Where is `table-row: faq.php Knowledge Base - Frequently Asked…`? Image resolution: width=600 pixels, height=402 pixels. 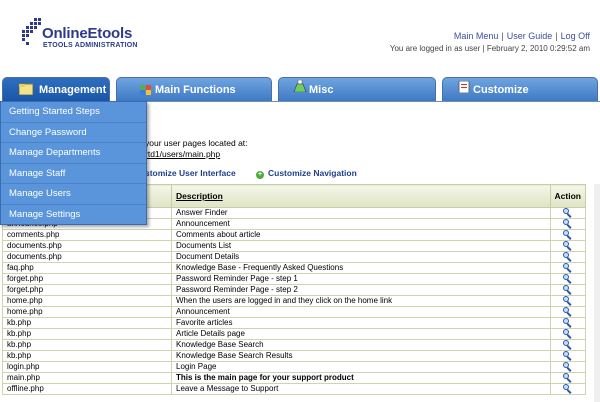 table-row: faq.php Knowledge Base - Frequently Asked… is located at coordinates (294, 268).